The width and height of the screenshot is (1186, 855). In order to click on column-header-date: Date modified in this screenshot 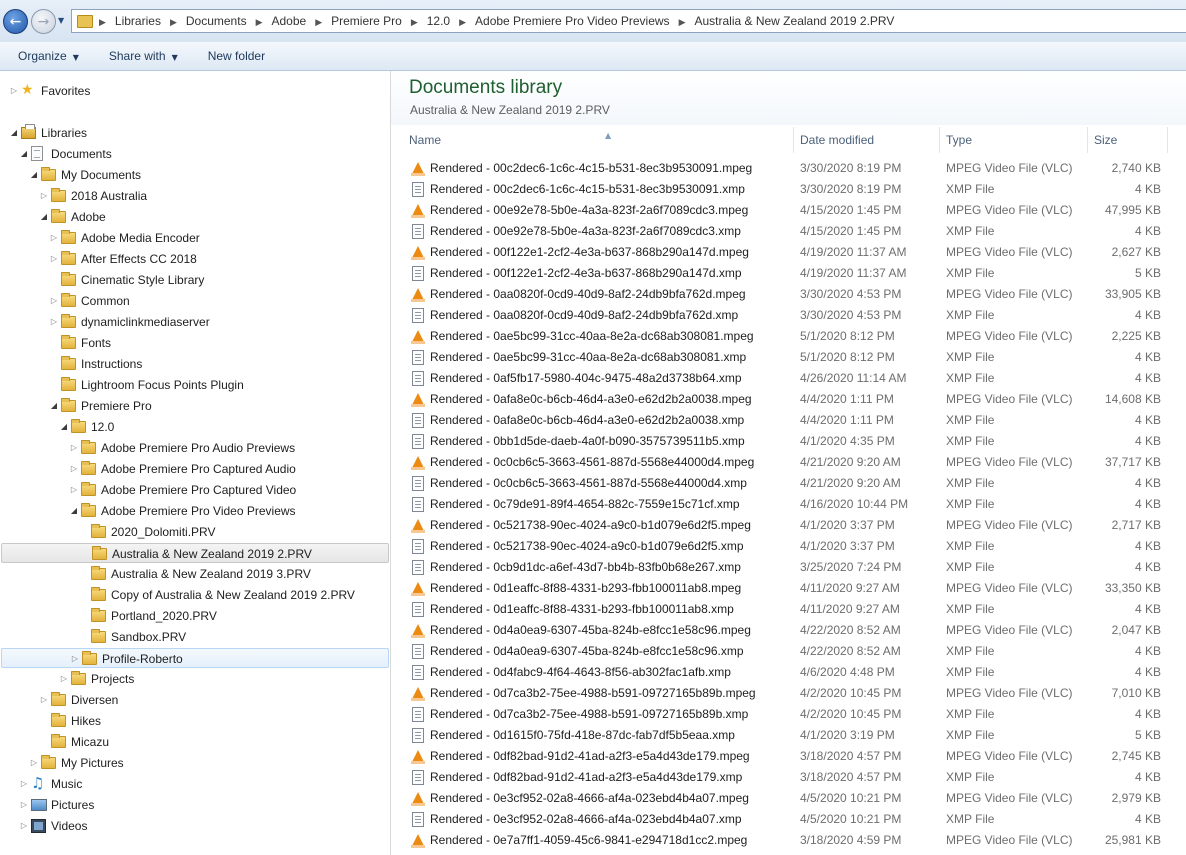, I will do `click(867, 140)`.